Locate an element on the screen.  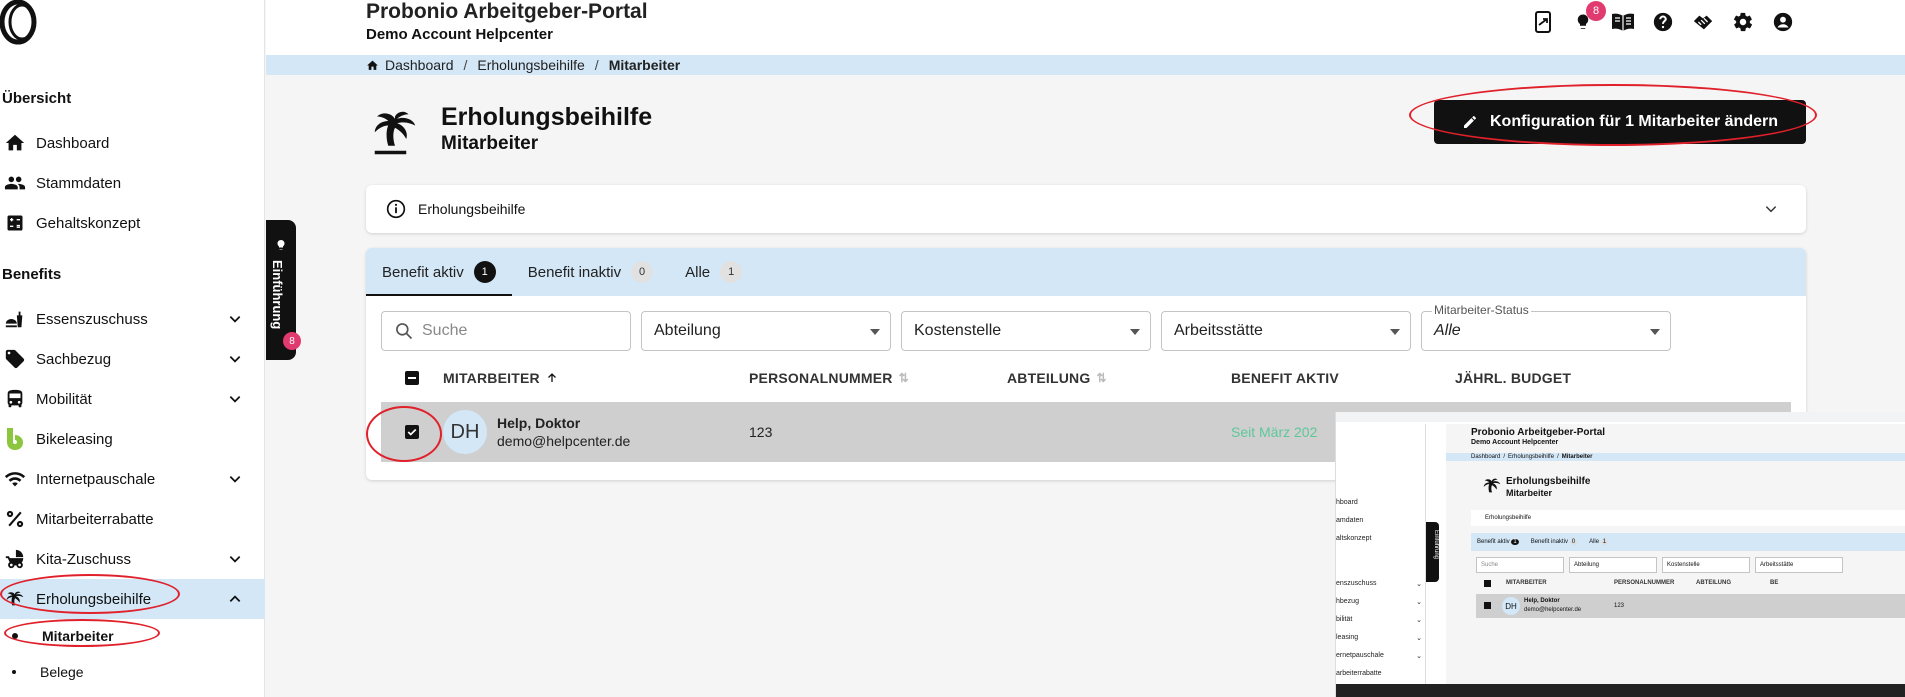
inset-app-title: Probonio Arbeitgeber-Portal is located at coordinates (1538, 432).